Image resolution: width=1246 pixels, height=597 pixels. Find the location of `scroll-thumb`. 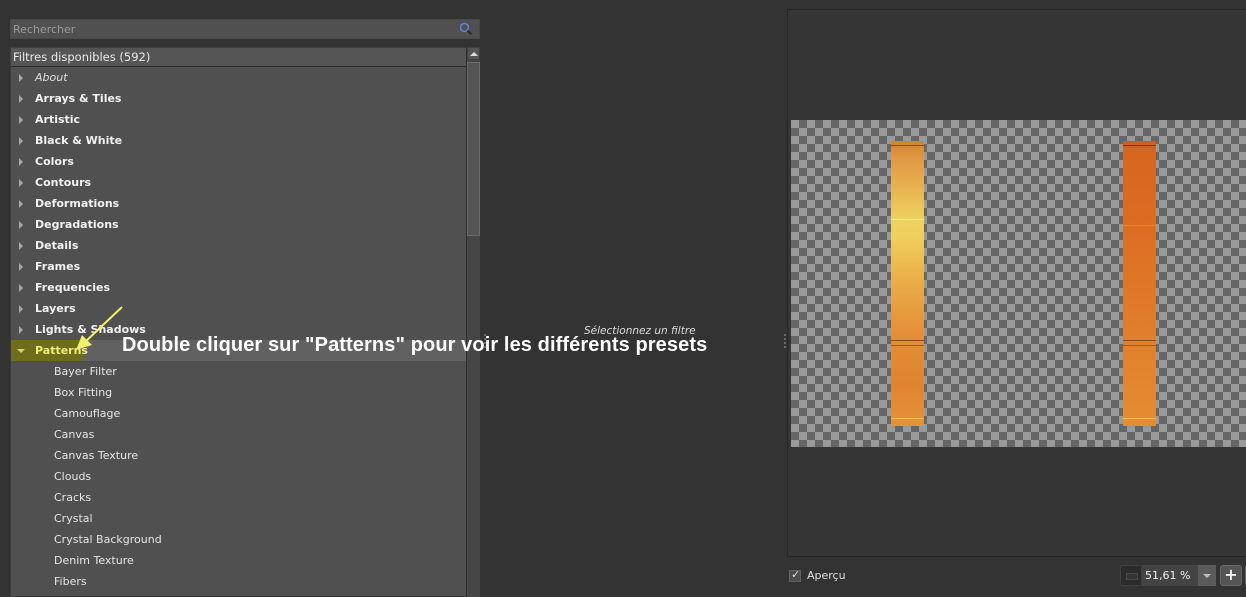

scroll-thumb is located at coordinates (473, 149).